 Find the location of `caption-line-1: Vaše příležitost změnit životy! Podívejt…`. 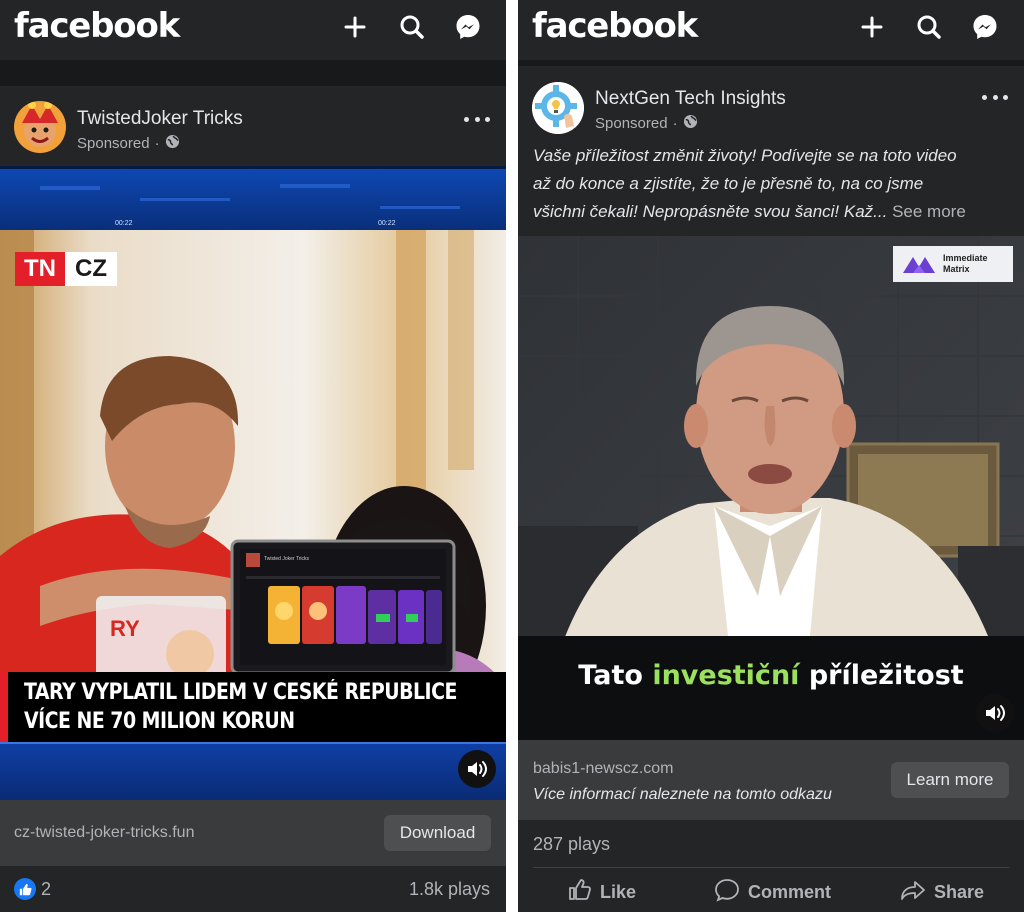

caption-line-1: Vaše příležitost změnit životy! Podívejt… is located at coordinates (745, 155).